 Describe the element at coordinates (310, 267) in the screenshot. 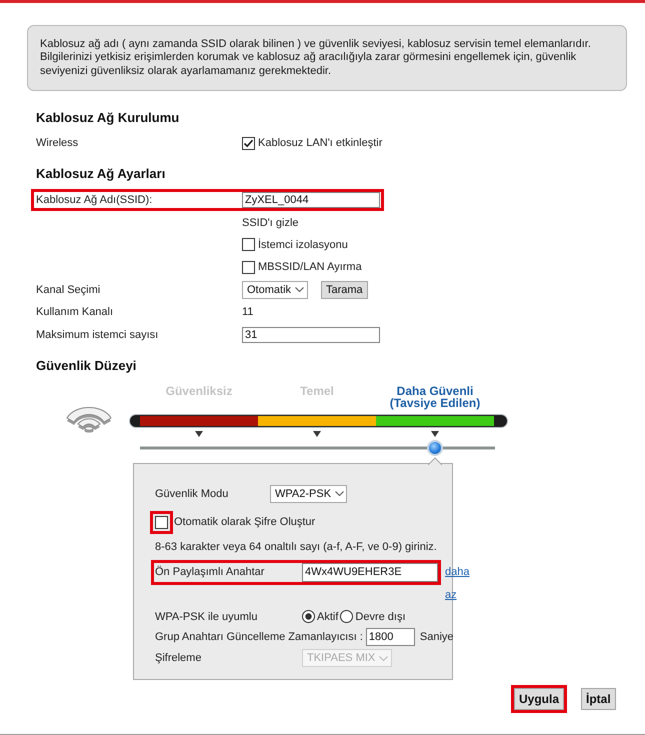

I see `checkbox-label: MBSSID/LAN Ayırma` at that location.